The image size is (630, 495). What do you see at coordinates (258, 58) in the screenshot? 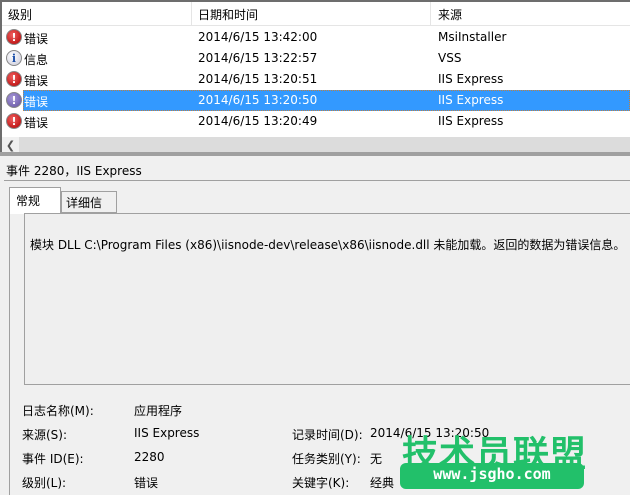
I see `event-datetime: 2014/6/15 13:22:57` at bounding box center [258, 58].